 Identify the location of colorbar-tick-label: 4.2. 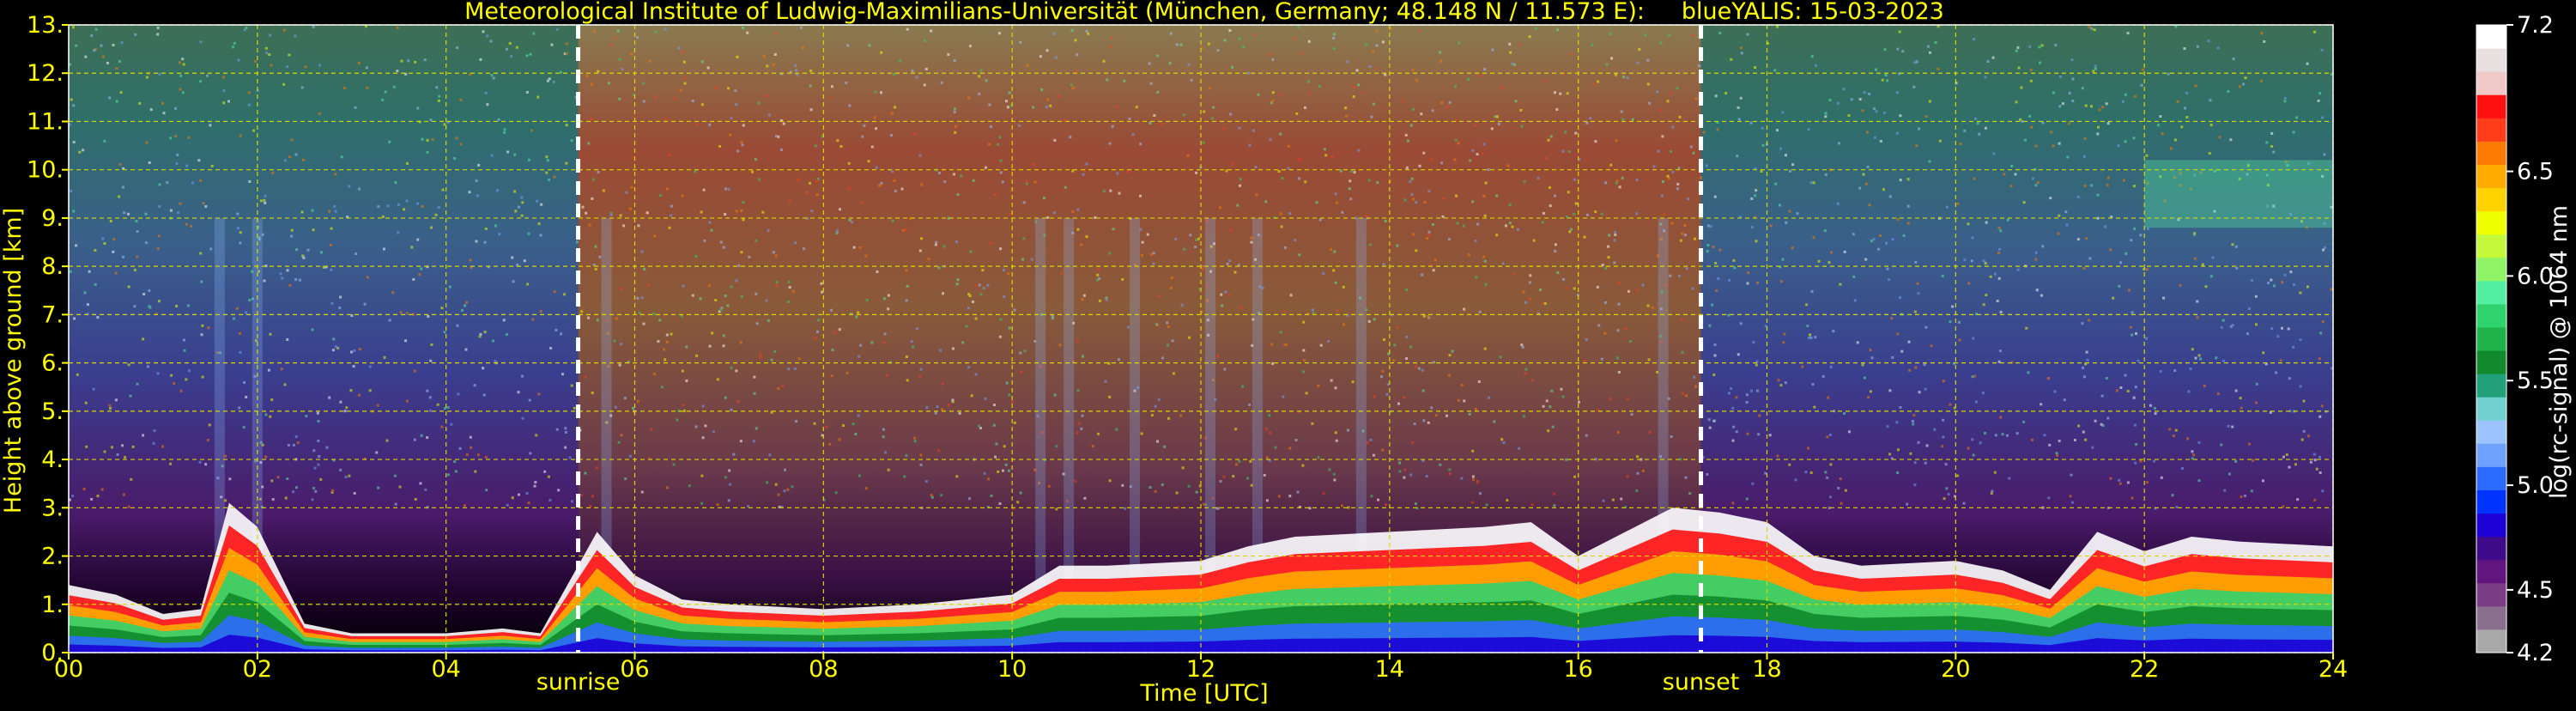
(2535, 653).